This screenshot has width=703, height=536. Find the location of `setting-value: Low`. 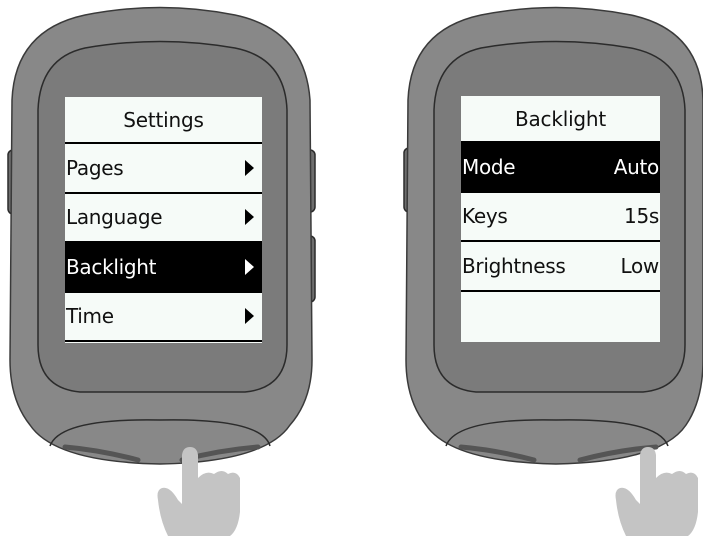

setting-value: Low is located at coordinates (640, 265).